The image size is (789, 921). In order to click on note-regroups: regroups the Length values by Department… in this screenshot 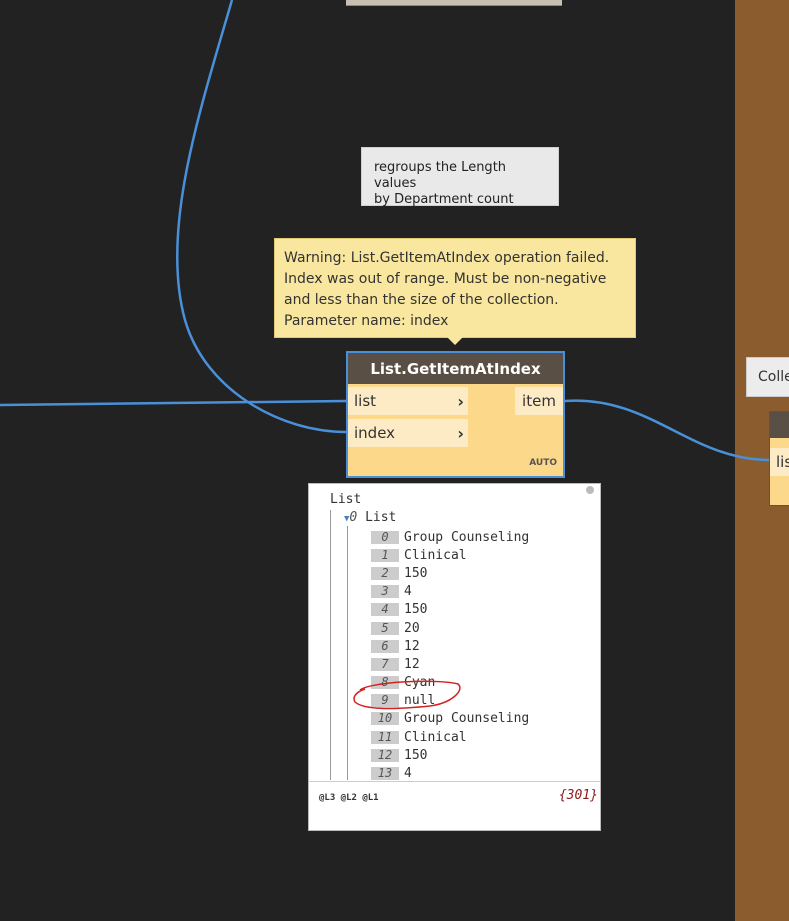, I will do `click(460, 177)`.